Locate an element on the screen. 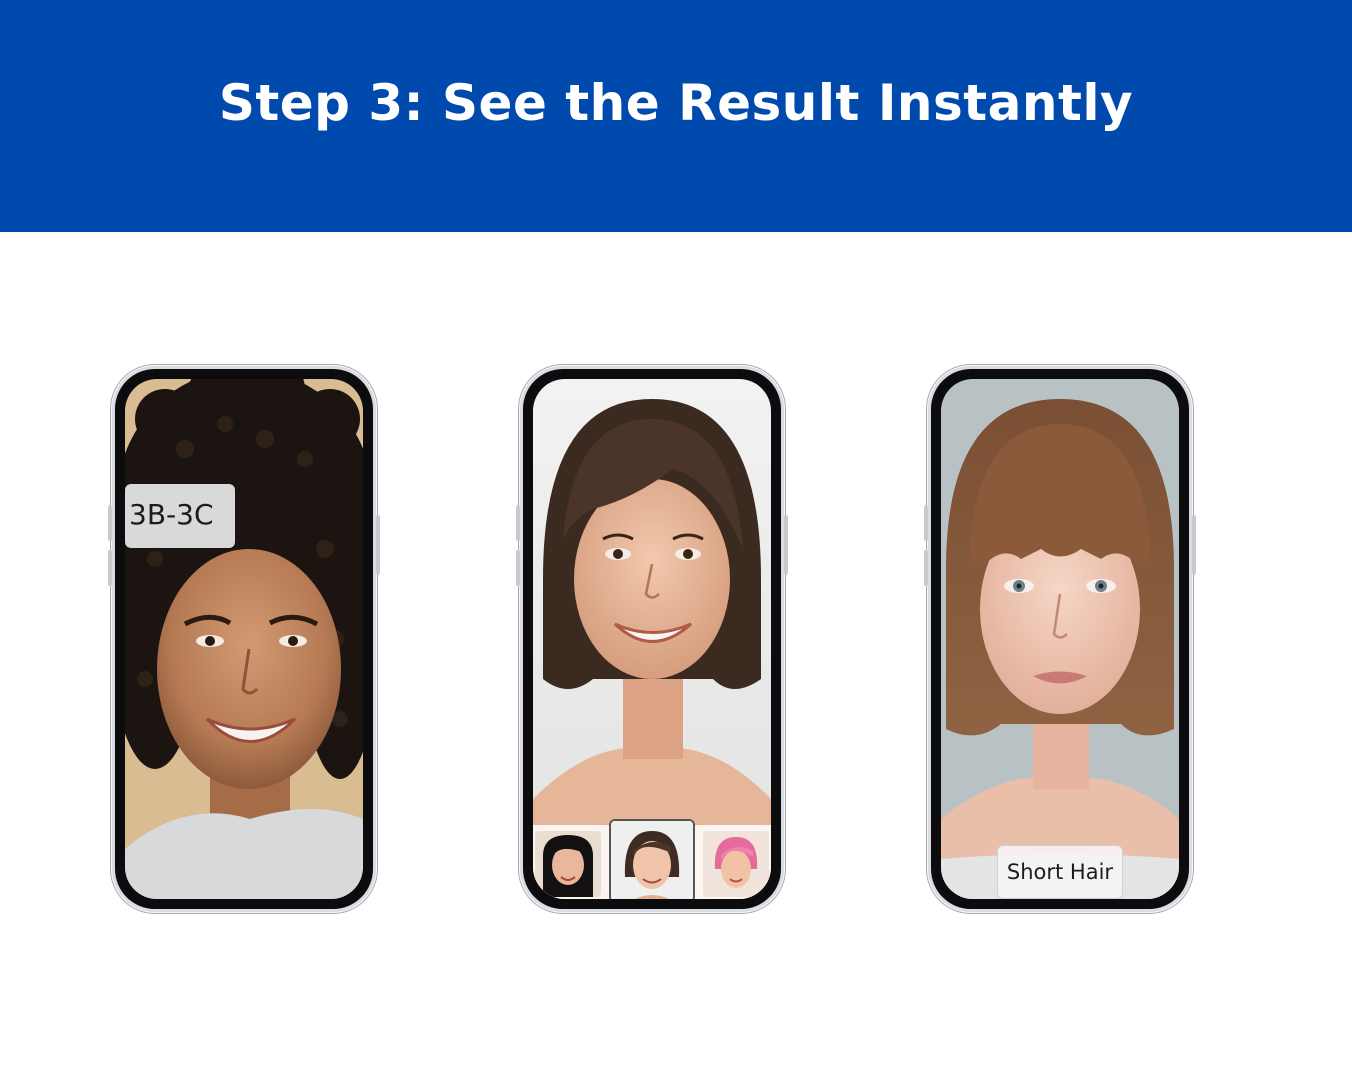 The image size is (1352, 1080). hair-type-label: 3B-3C is located at coordinates (180, 516).